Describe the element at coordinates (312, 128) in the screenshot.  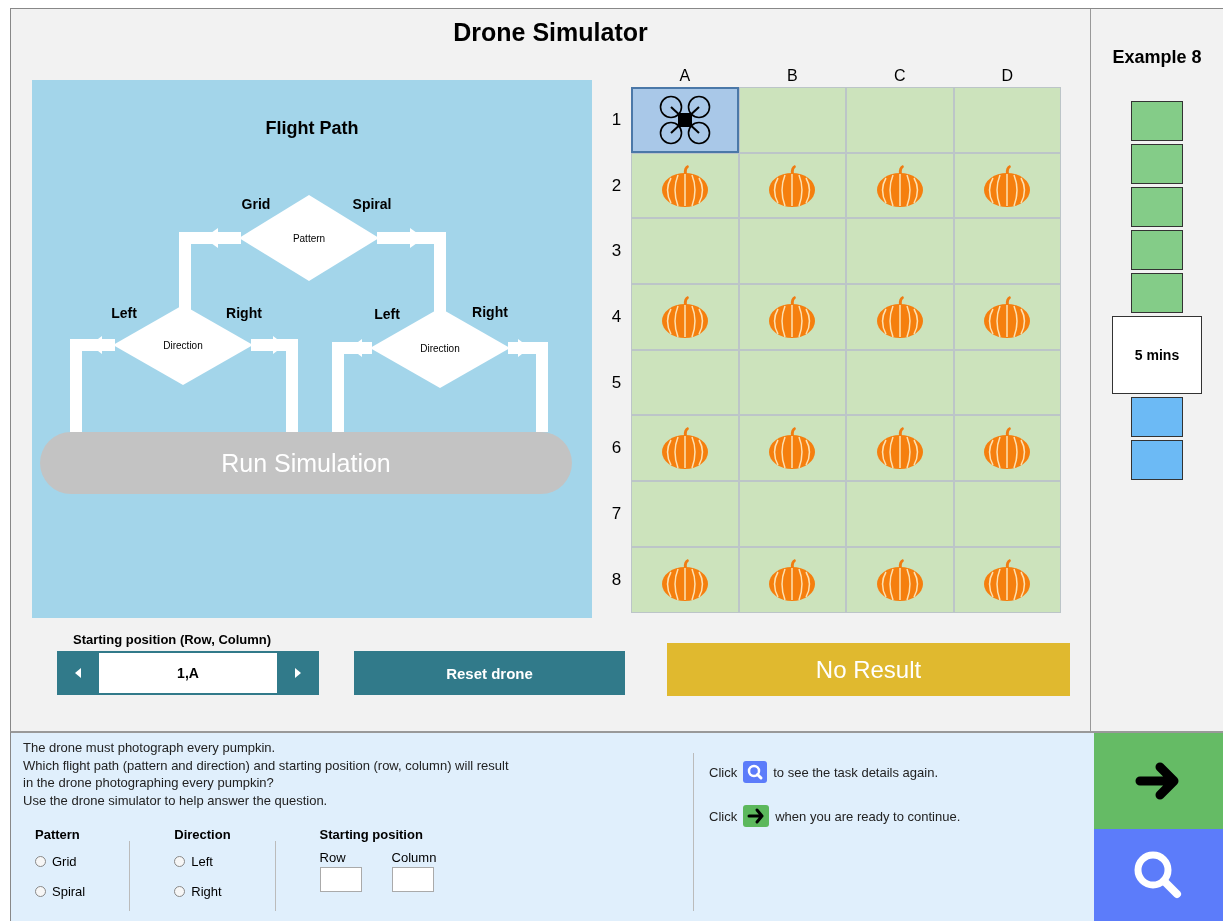
I see `flowchart-title: Flight Path` at that location.